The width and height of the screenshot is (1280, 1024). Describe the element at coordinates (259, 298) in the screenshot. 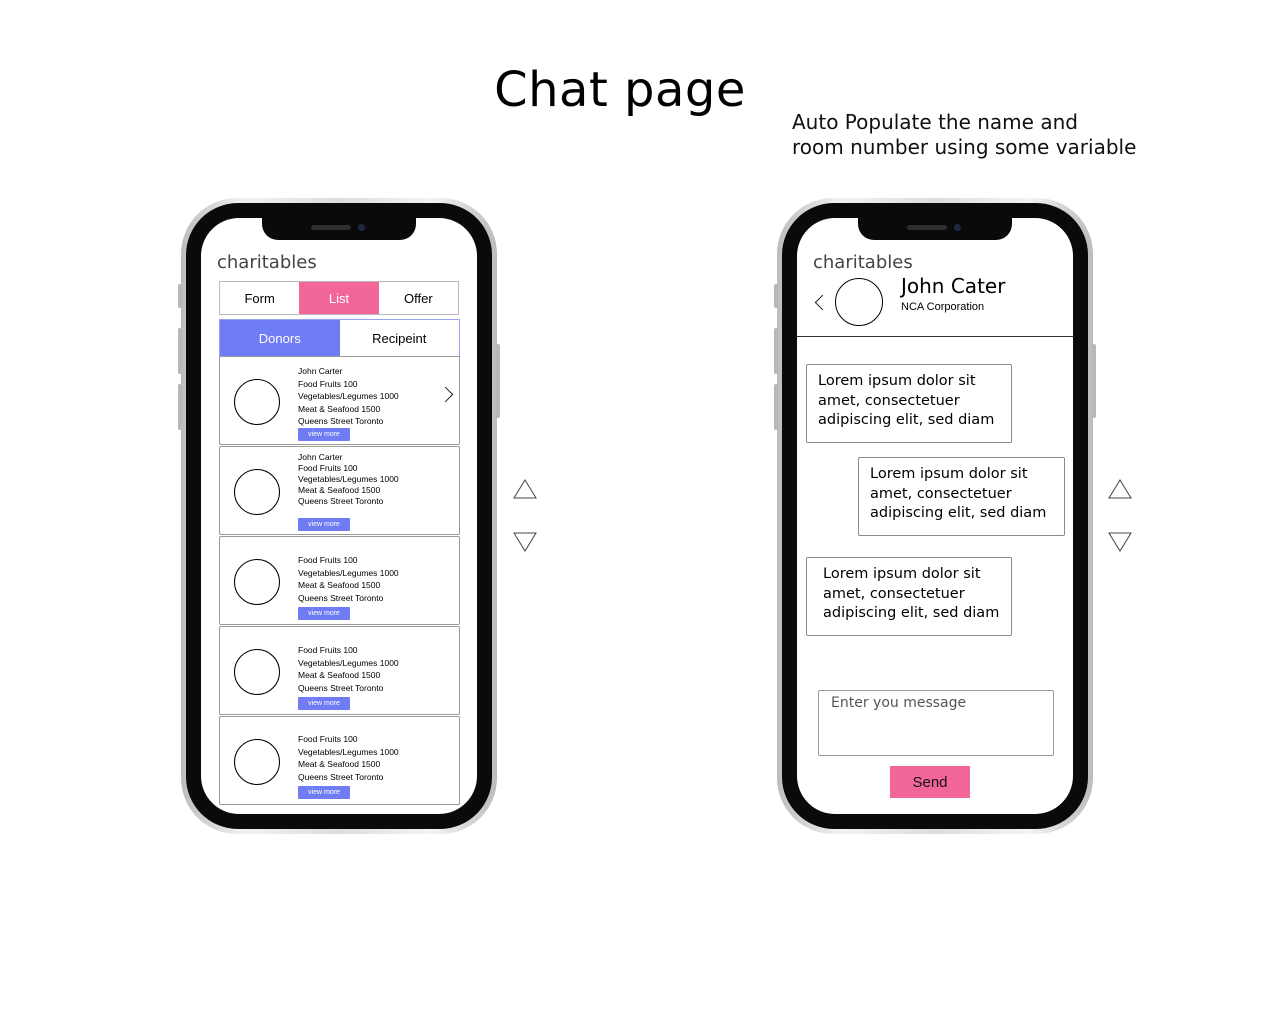

I see `tab-form: Form` at that location.